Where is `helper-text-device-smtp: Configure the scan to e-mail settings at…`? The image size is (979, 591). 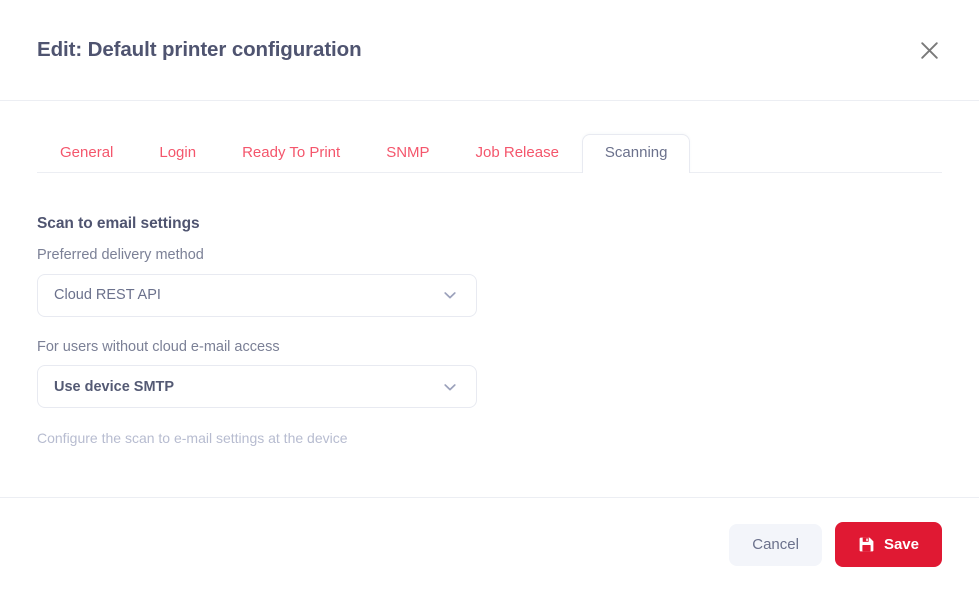
helper-text-device-smtp: Configure the scan to e-mail settings at… is located at coordinates (192, 438).